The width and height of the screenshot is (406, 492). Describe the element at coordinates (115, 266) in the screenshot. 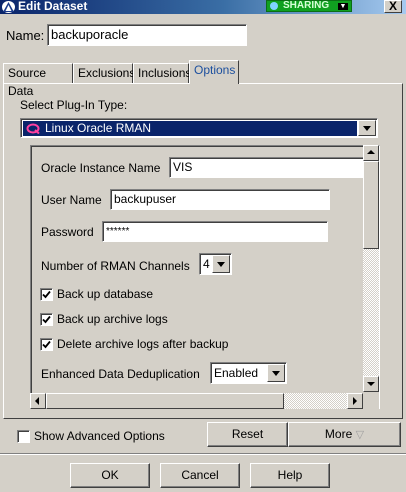

I see `rman-channels-label: Number of RMAN Channels` at that location.